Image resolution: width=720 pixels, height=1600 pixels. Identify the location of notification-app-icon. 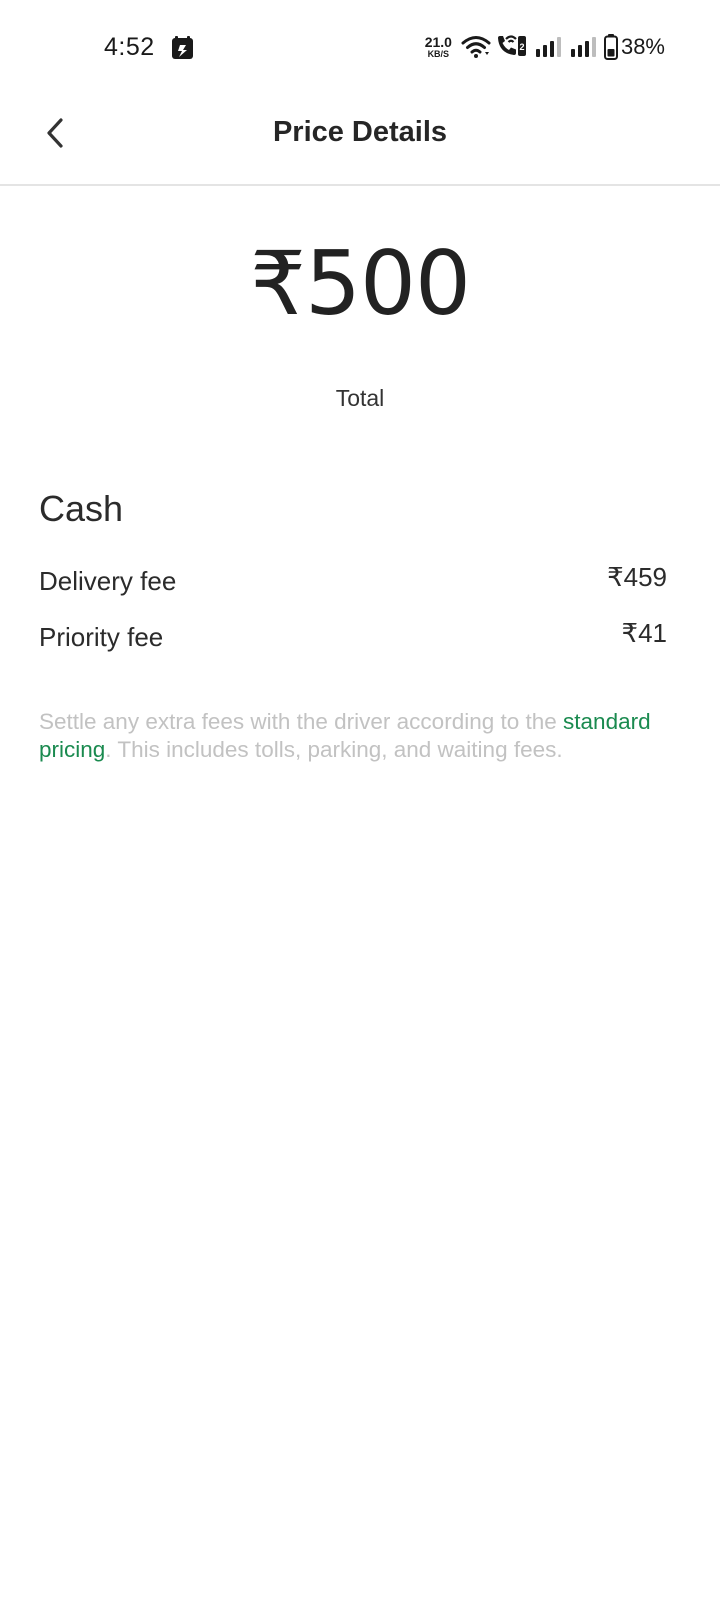
(182, 48).